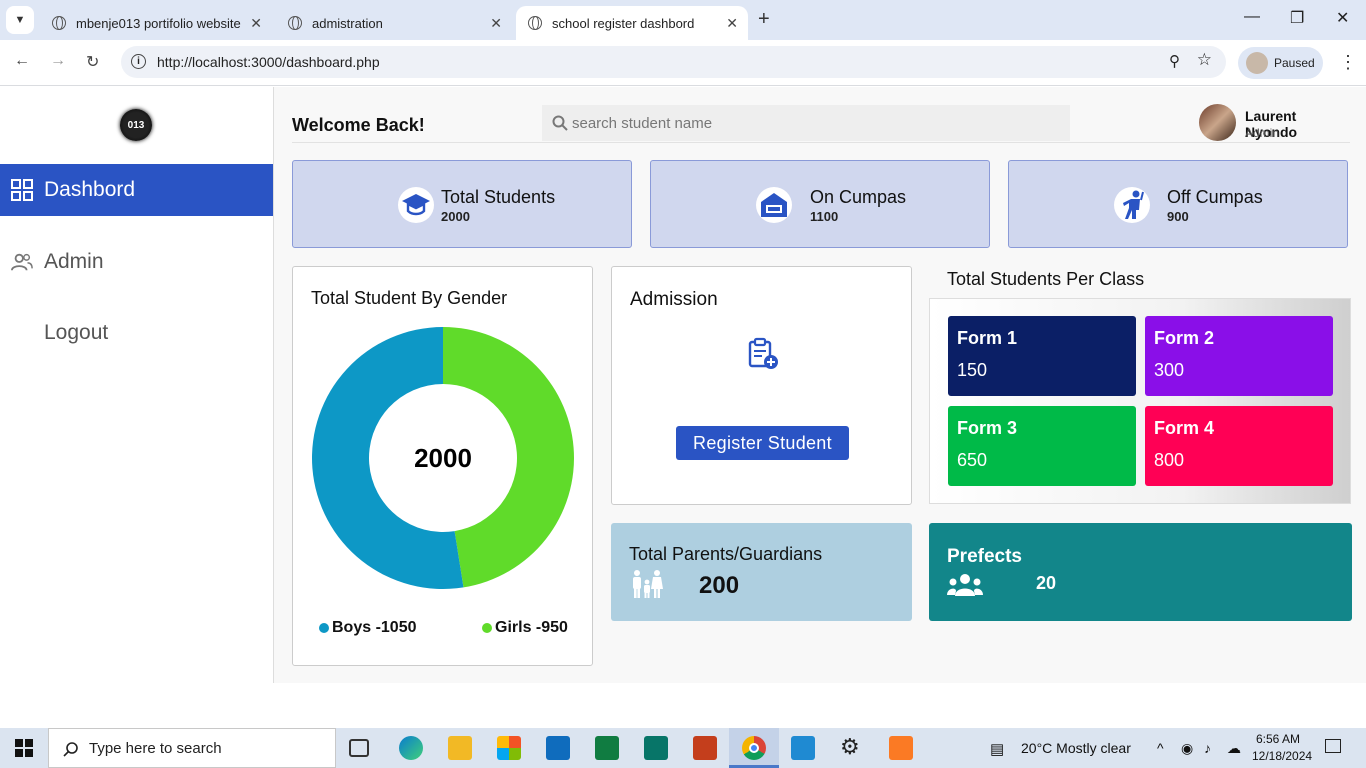  I want to click on class-count: 800, so click(1169, 460).